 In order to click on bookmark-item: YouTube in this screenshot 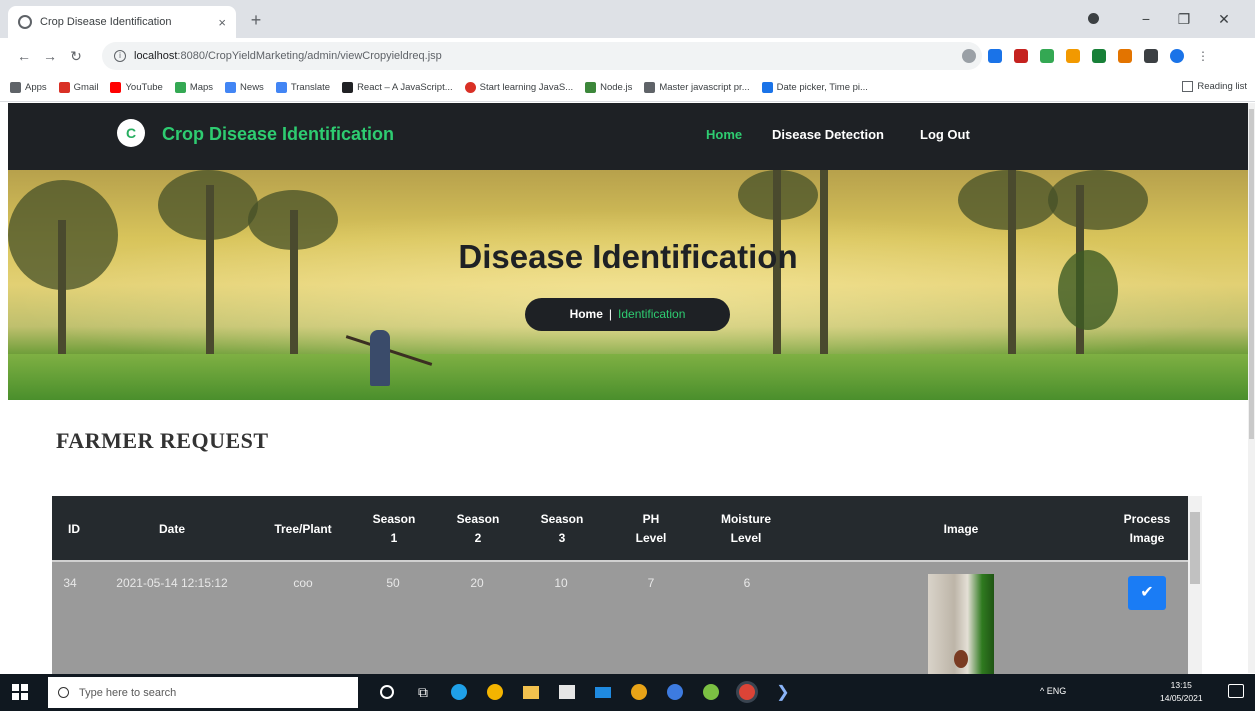, I will do `click(136, 87)`.